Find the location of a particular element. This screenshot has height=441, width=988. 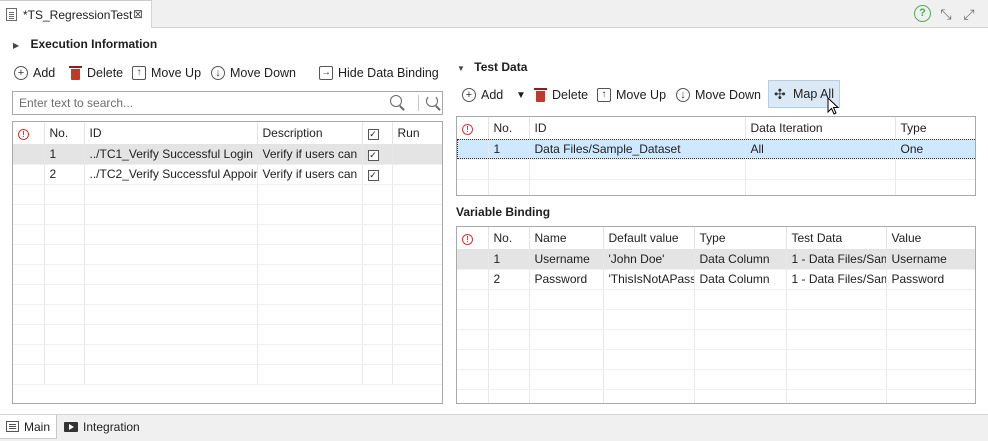

select-all-header: ✓ is located at coordinates (377, 133).